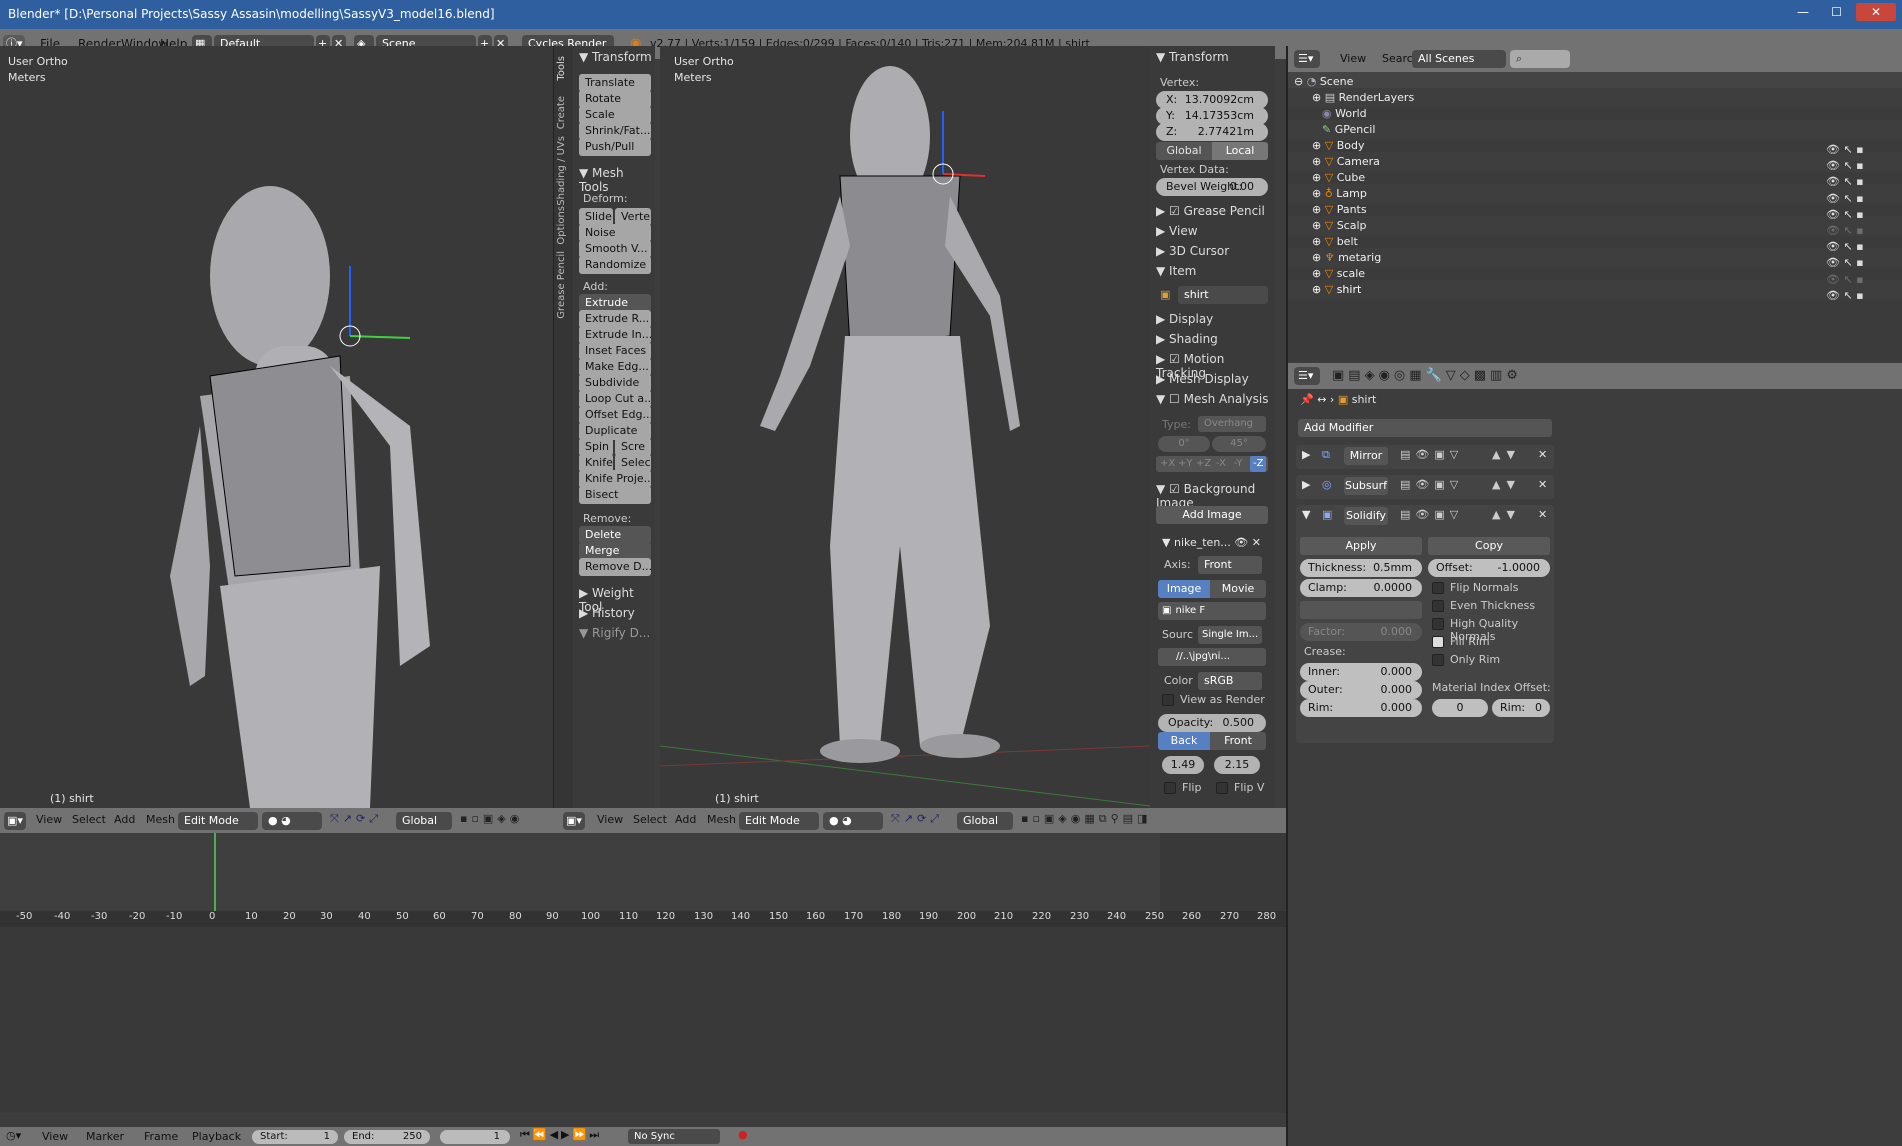 This screenshot has height=1146, width=1902. I want to click on opacity-field: Opacity: 0.500, so click(1212, 723).